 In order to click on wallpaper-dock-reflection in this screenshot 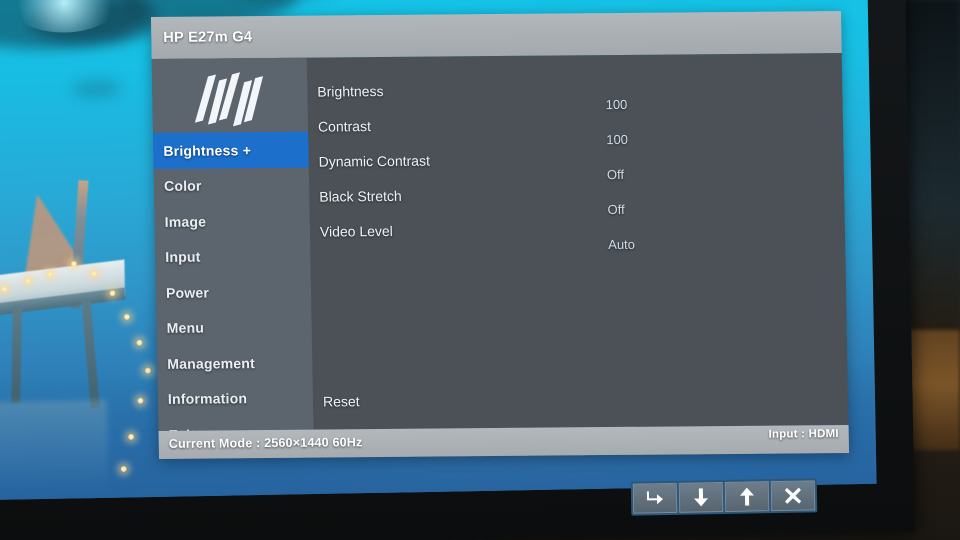, I will do `click(54, 446)`.